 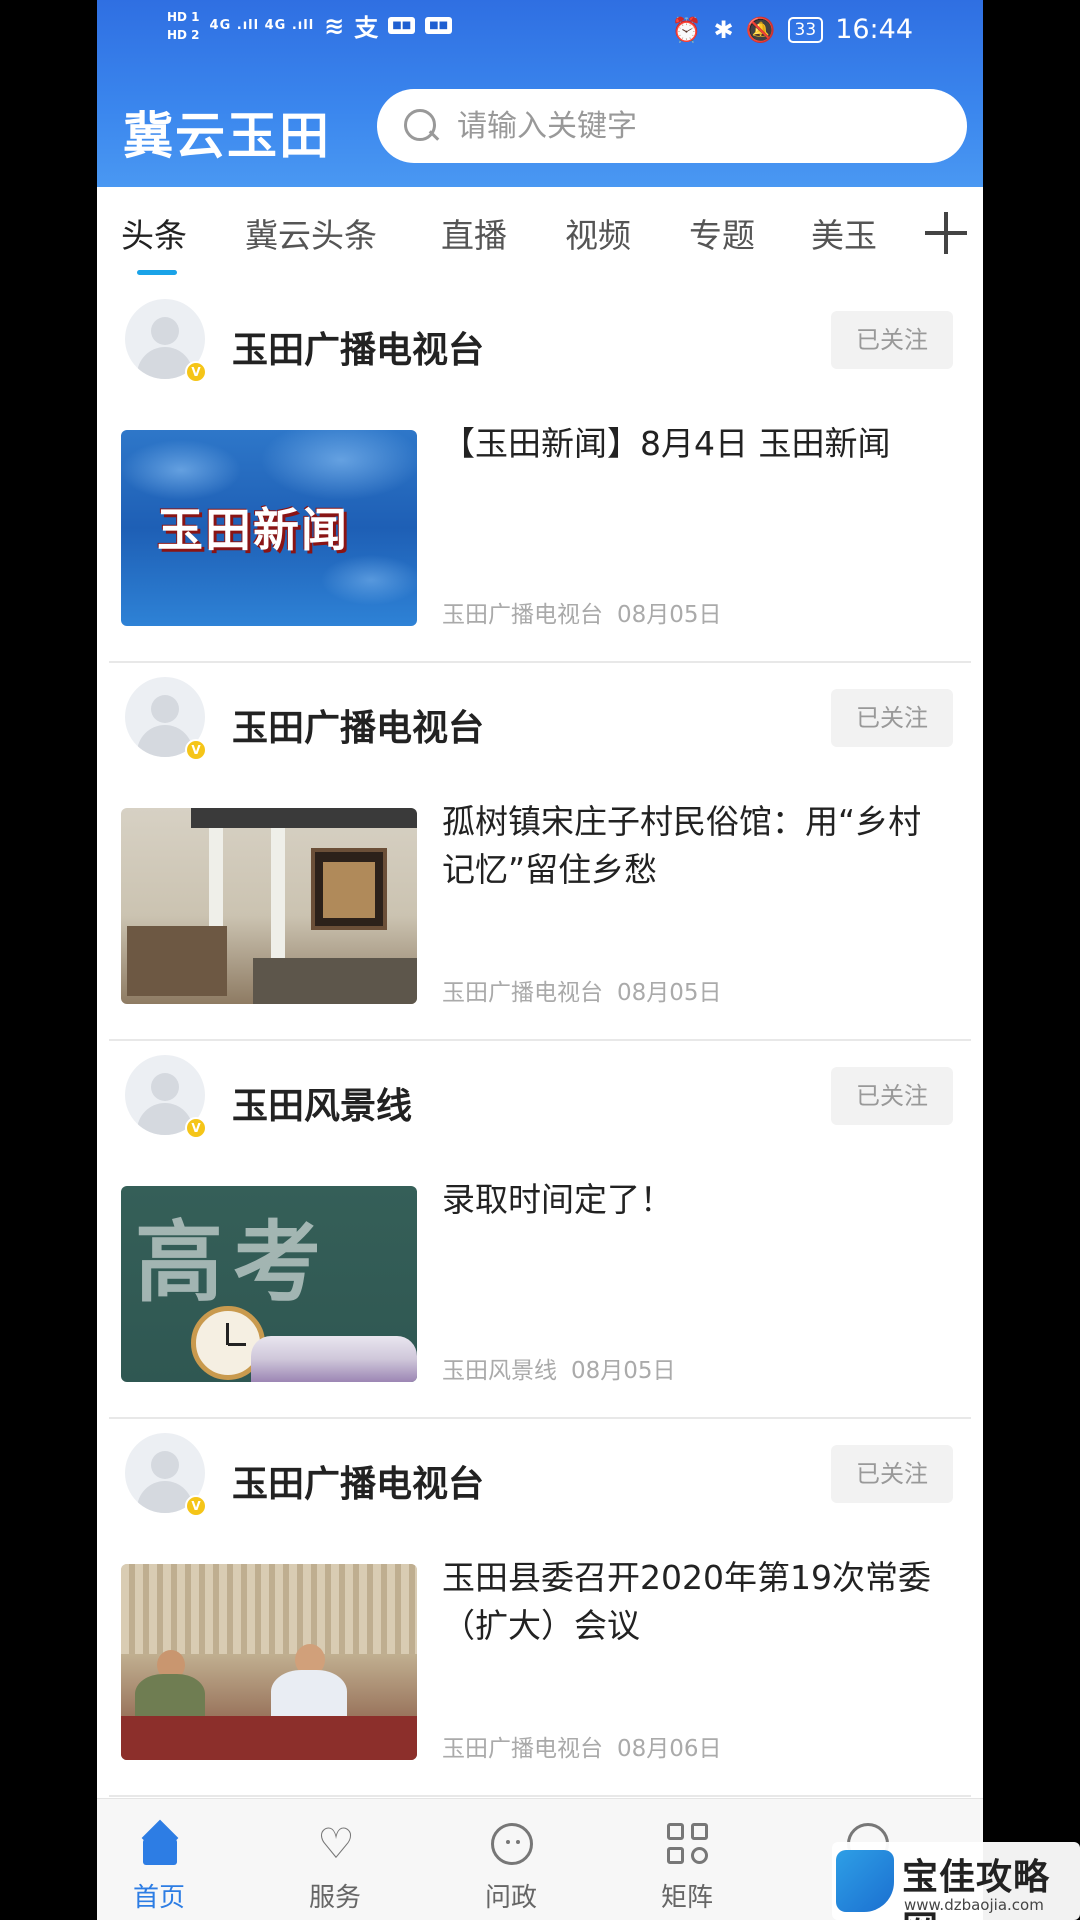 I want to click on hd2-label: HD 2, so click(x=183, y=34).